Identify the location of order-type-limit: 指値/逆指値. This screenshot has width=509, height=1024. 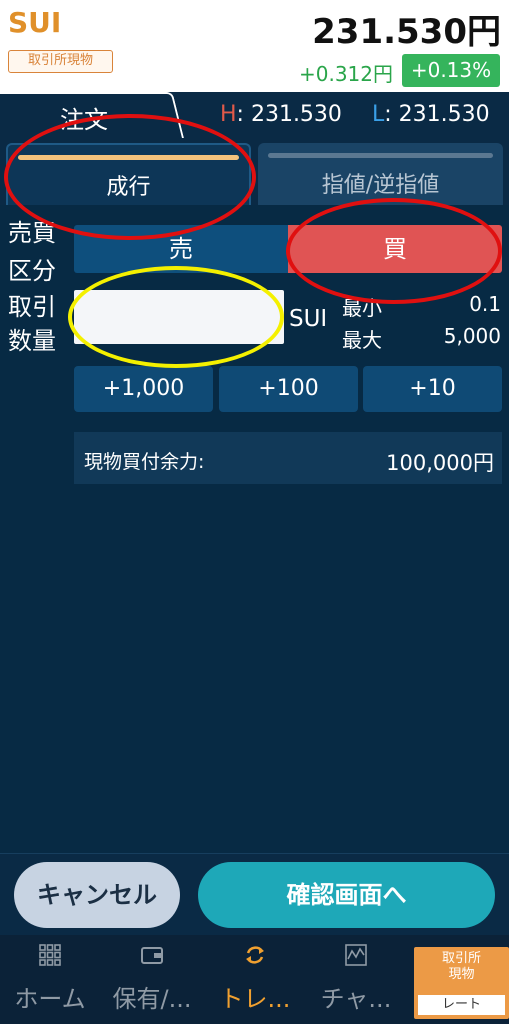
(380, 174).